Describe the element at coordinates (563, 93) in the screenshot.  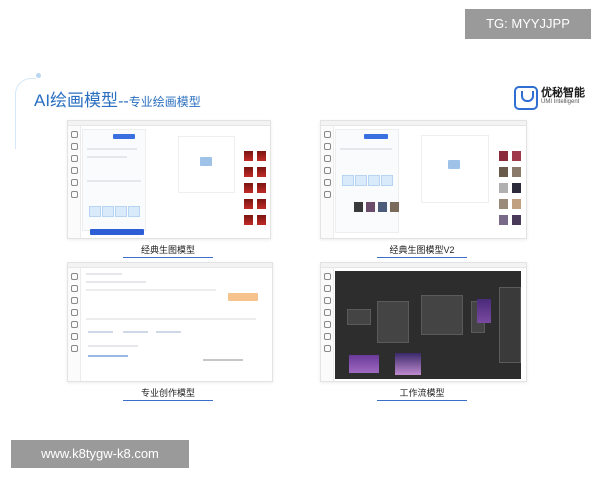
I see `brand-name-cn: 优秘智能` at that location.